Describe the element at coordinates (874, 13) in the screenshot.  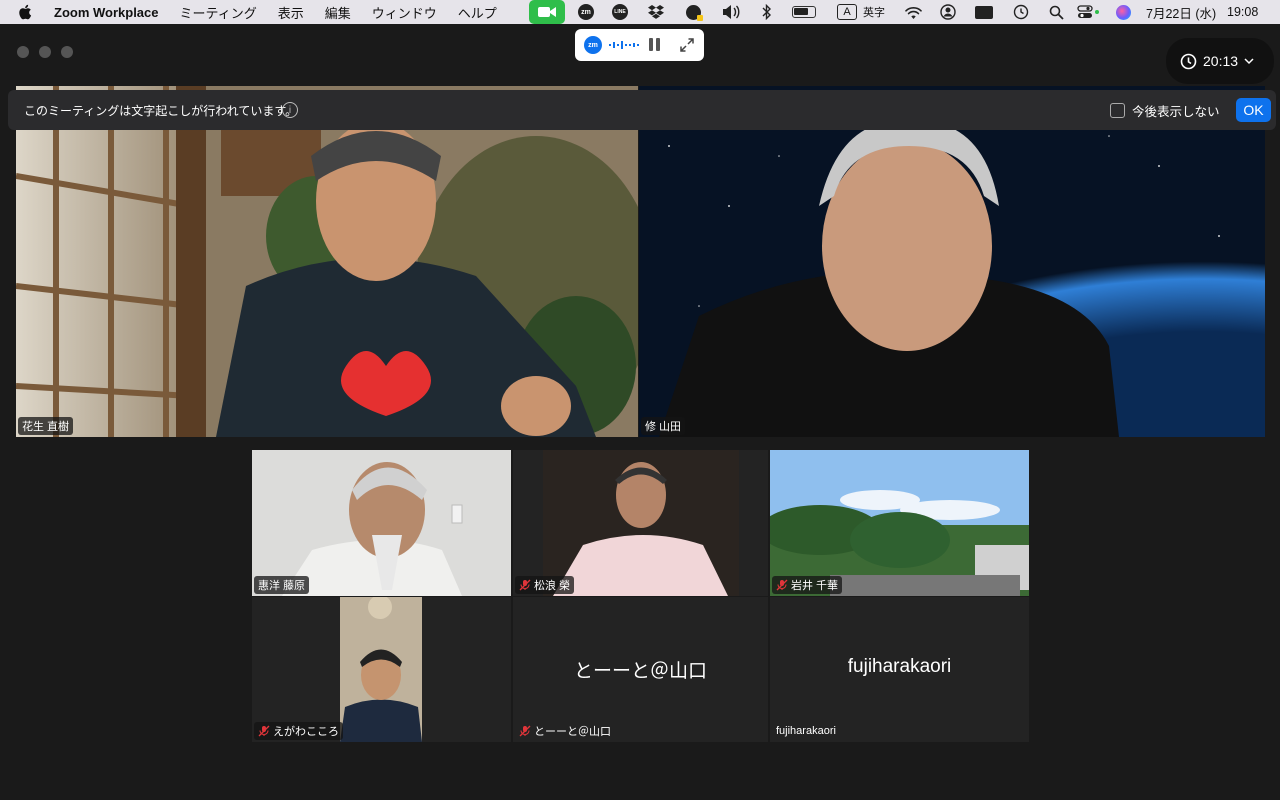
I see `input-mode-label: 英字` at that location.